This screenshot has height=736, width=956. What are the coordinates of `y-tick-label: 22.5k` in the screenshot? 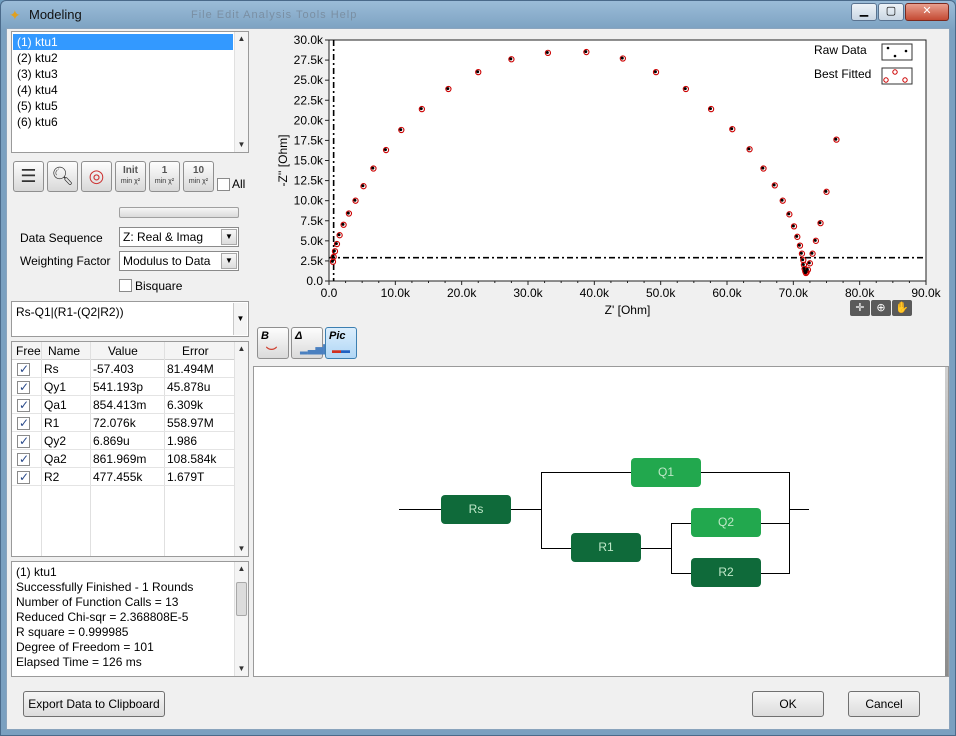 It's located at (309, 100).